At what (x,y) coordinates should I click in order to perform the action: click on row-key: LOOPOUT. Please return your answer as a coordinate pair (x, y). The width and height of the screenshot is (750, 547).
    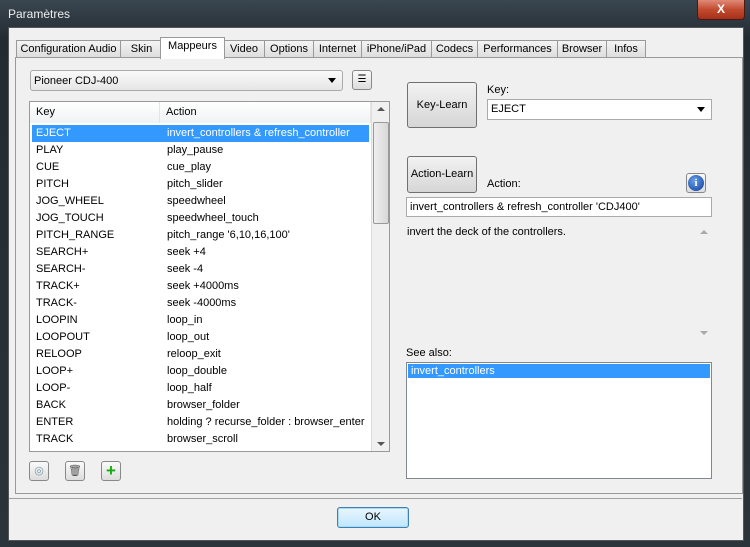
    Looking at the image, I should click on (63, 337).